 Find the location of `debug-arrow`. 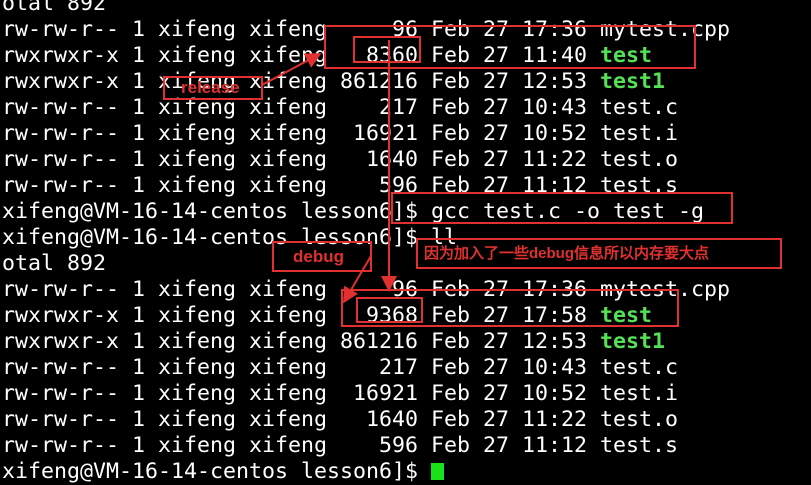

debug-arrow is located at coordinates (357, 279).